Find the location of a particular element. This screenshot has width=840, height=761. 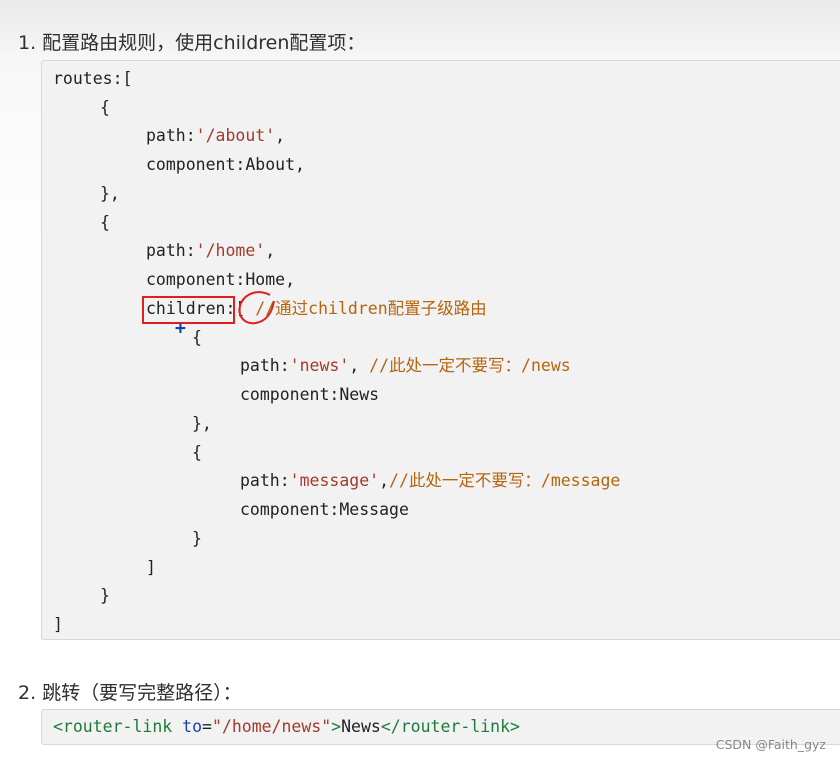

code-line: routes:[ is located at coordinates (93, 78).